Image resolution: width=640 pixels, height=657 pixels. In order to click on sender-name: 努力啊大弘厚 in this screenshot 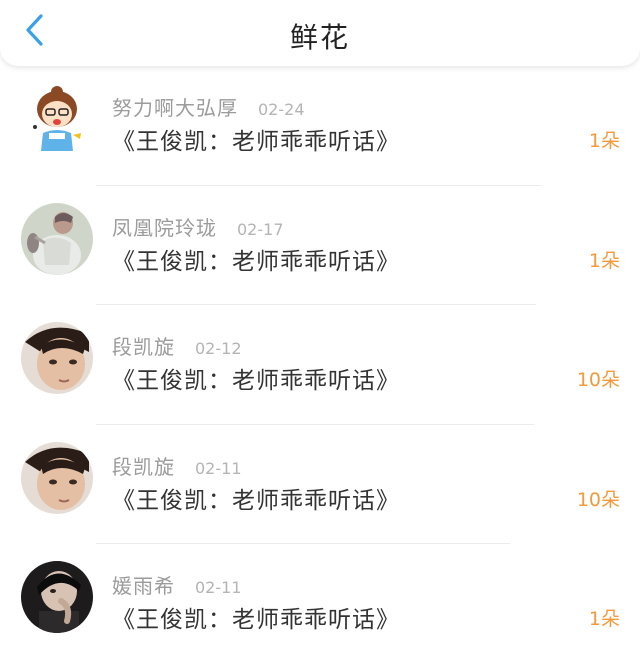, I will do `click(175, 106)`.